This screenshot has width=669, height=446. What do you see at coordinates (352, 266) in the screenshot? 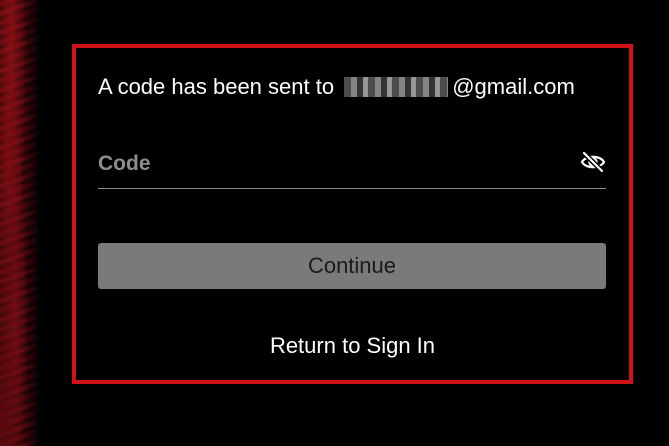
I see `continue-button: Continue` at bounding box center [352, 266].